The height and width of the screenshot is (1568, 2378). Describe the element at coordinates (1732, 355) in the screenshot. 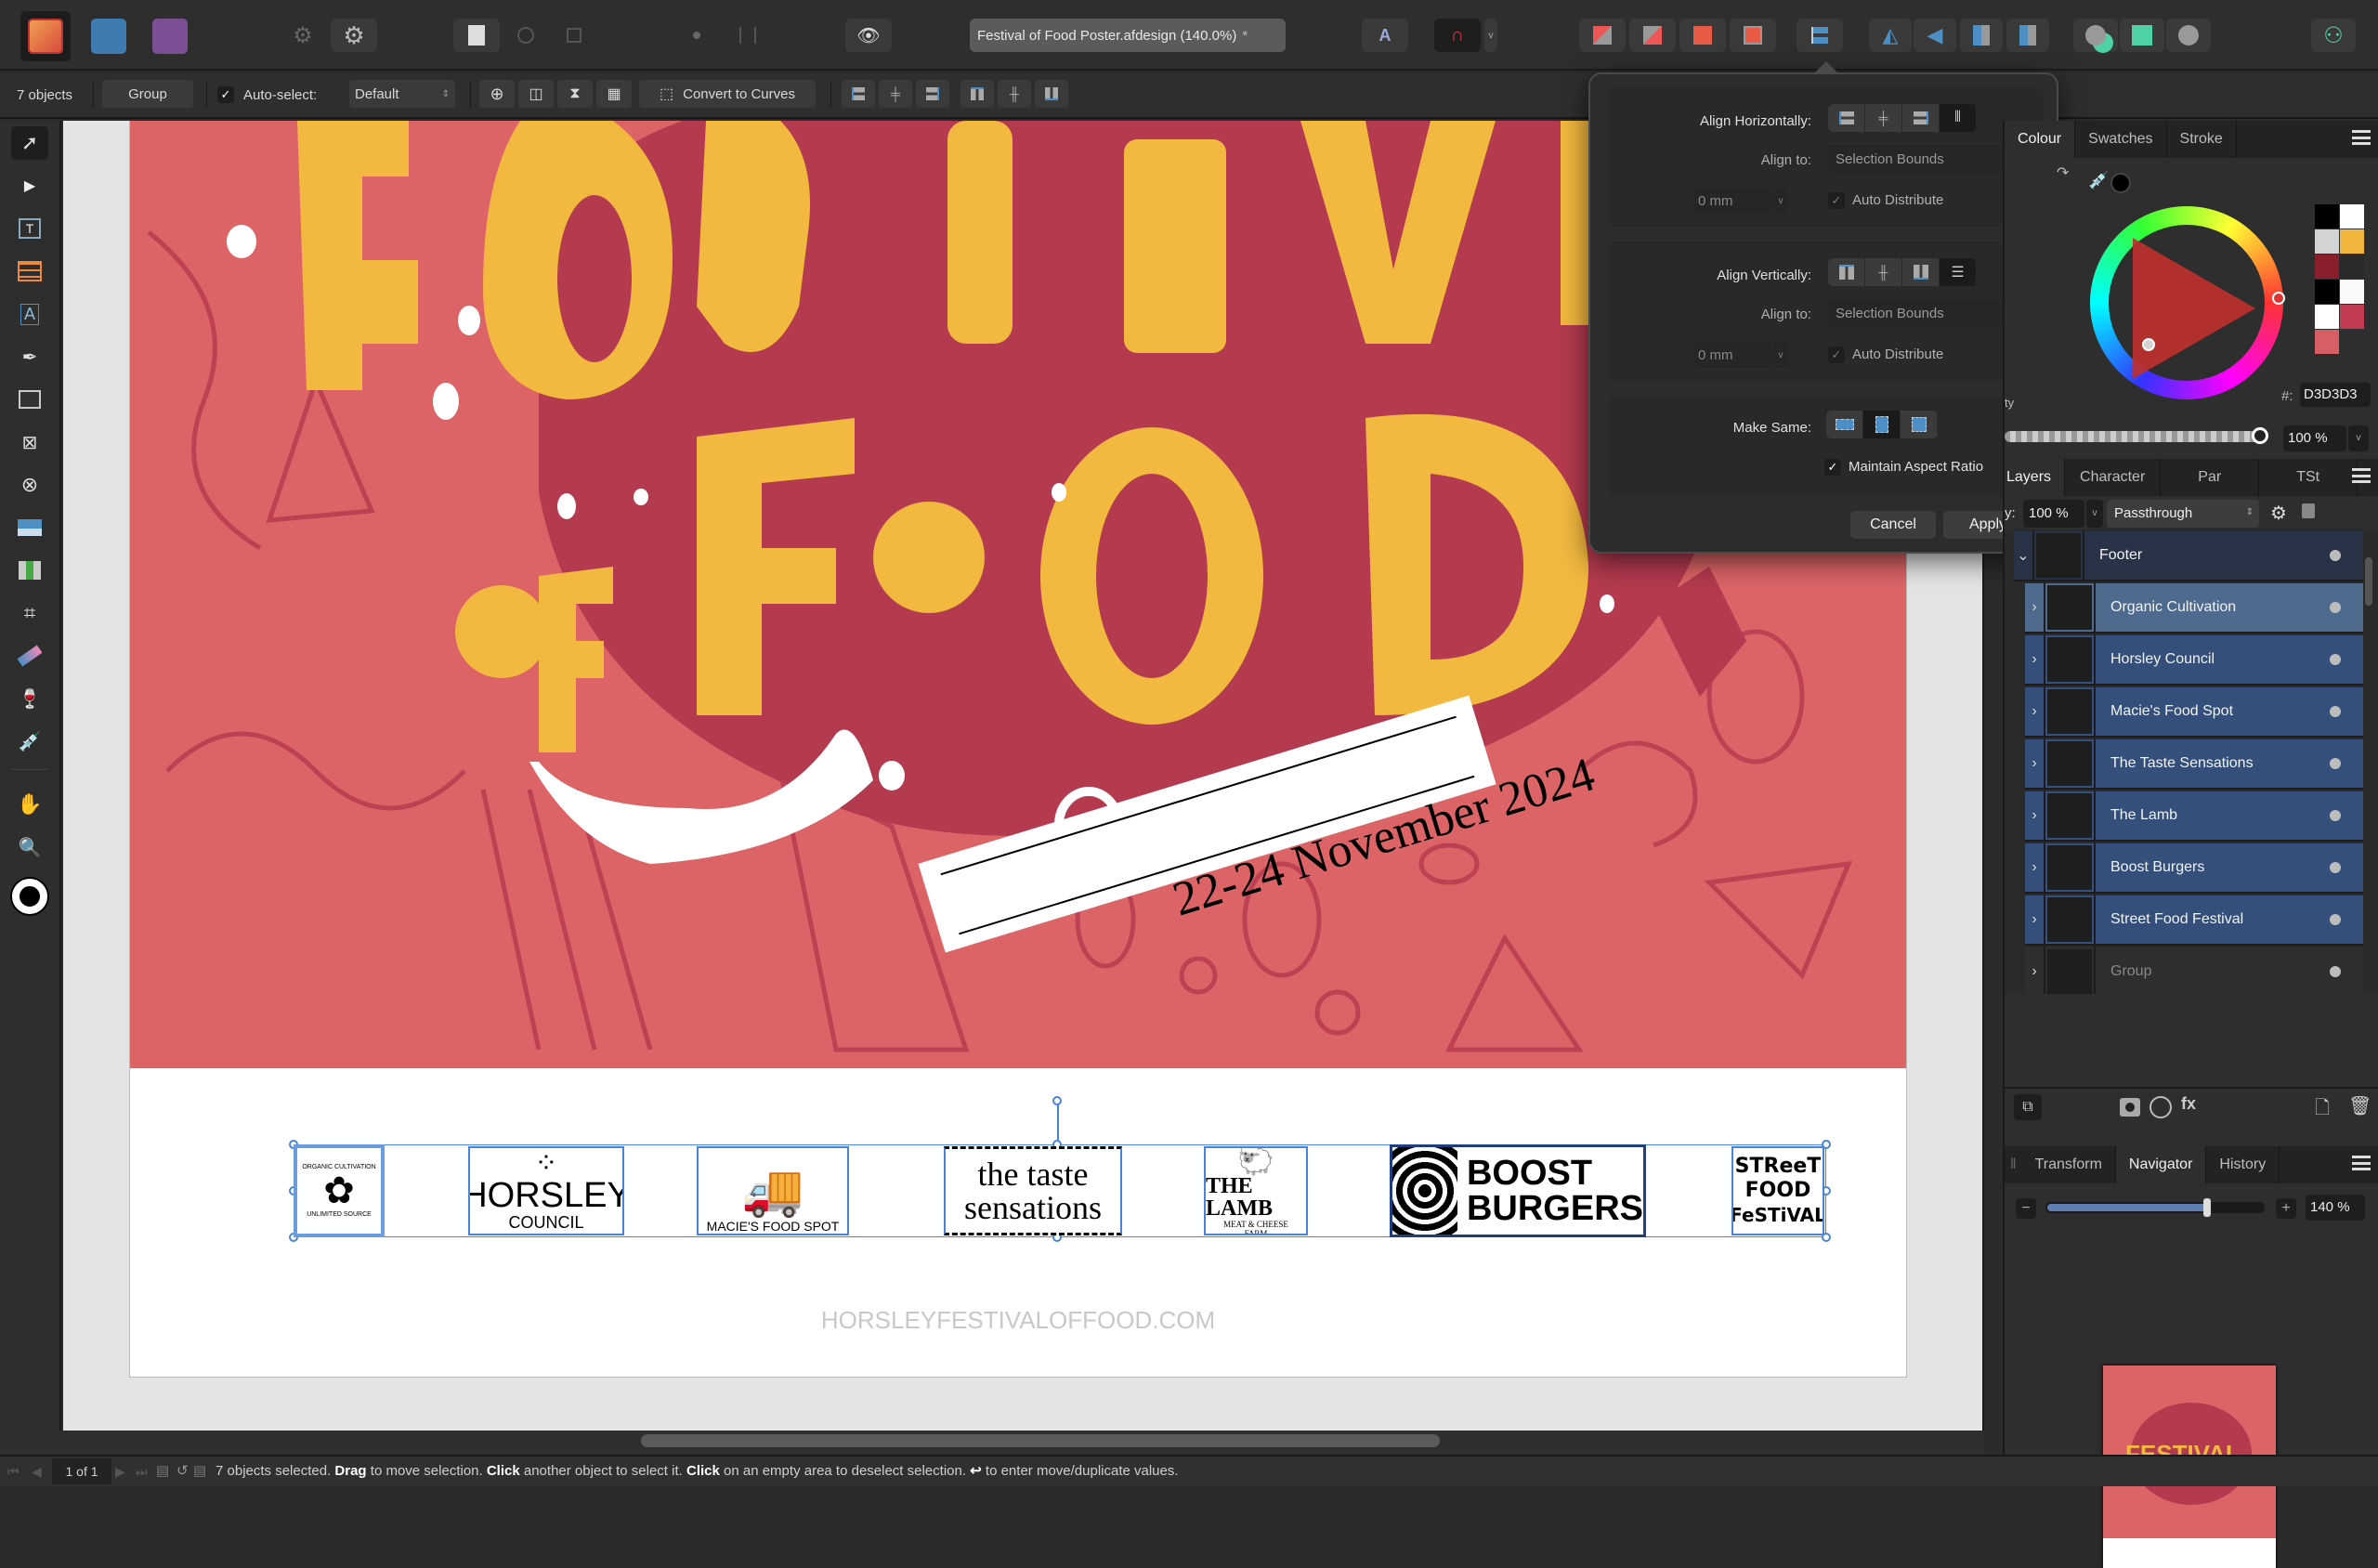

I see `spacing-field-v: 0 mm` at that location.